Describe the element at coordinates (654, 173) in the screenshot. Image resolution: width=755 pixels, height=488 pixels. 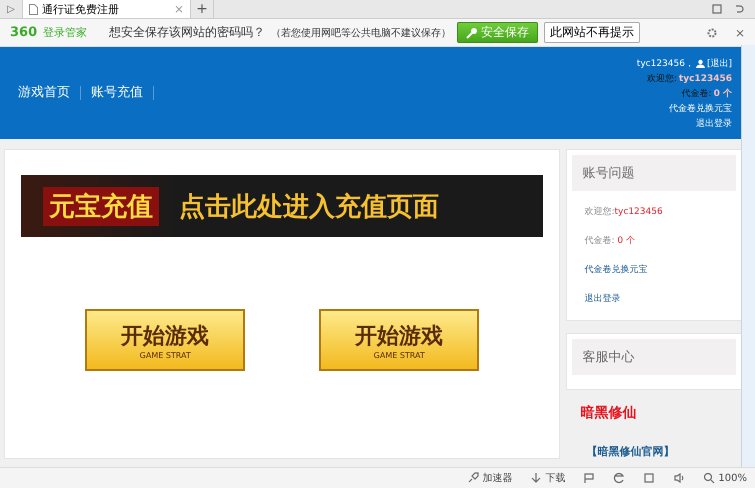
I see `panel-title: 账号问题` at that location.